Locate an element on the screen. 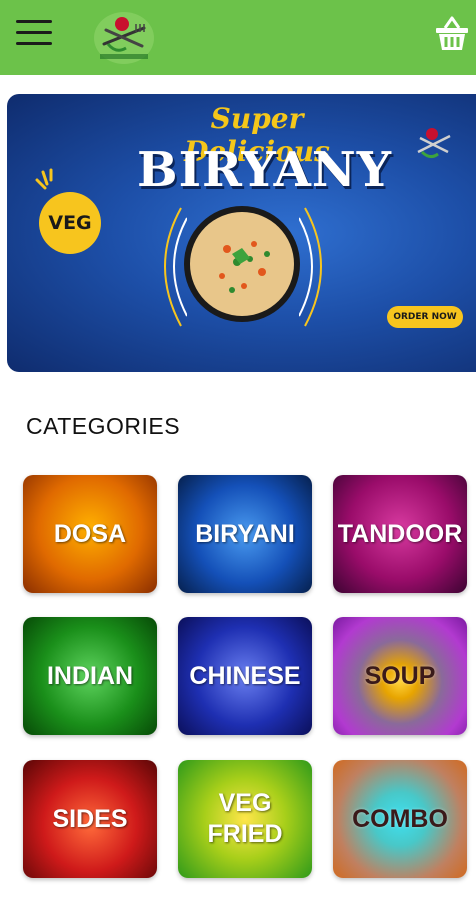  categories-heading: CATEGORIES is located at coordinates (103, 426).